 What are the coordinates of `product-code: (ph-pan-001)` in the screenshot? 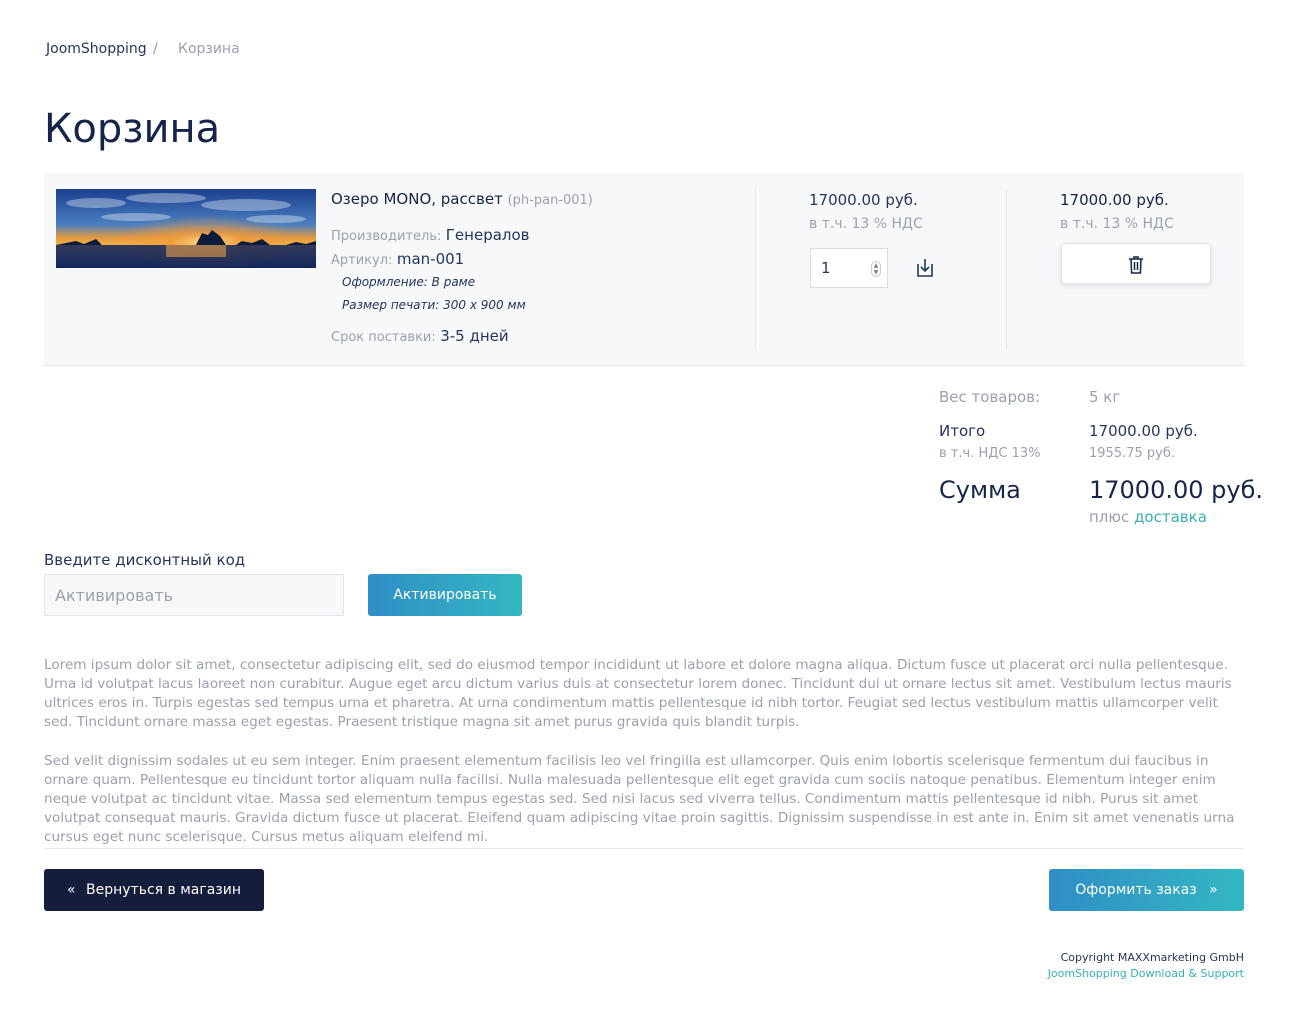 It's located at (550, 200).